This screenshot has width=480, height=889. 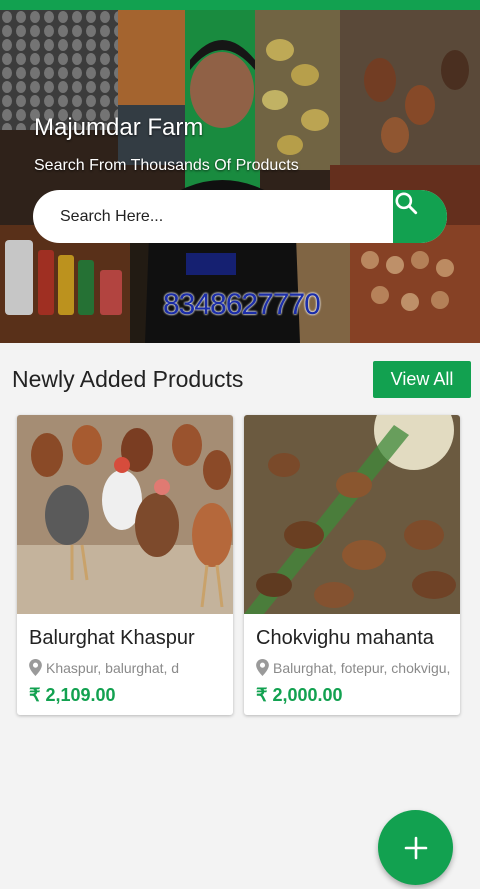 I want to click on product-location: Khaspur, balurghat, d, so click(x=131, y=667).